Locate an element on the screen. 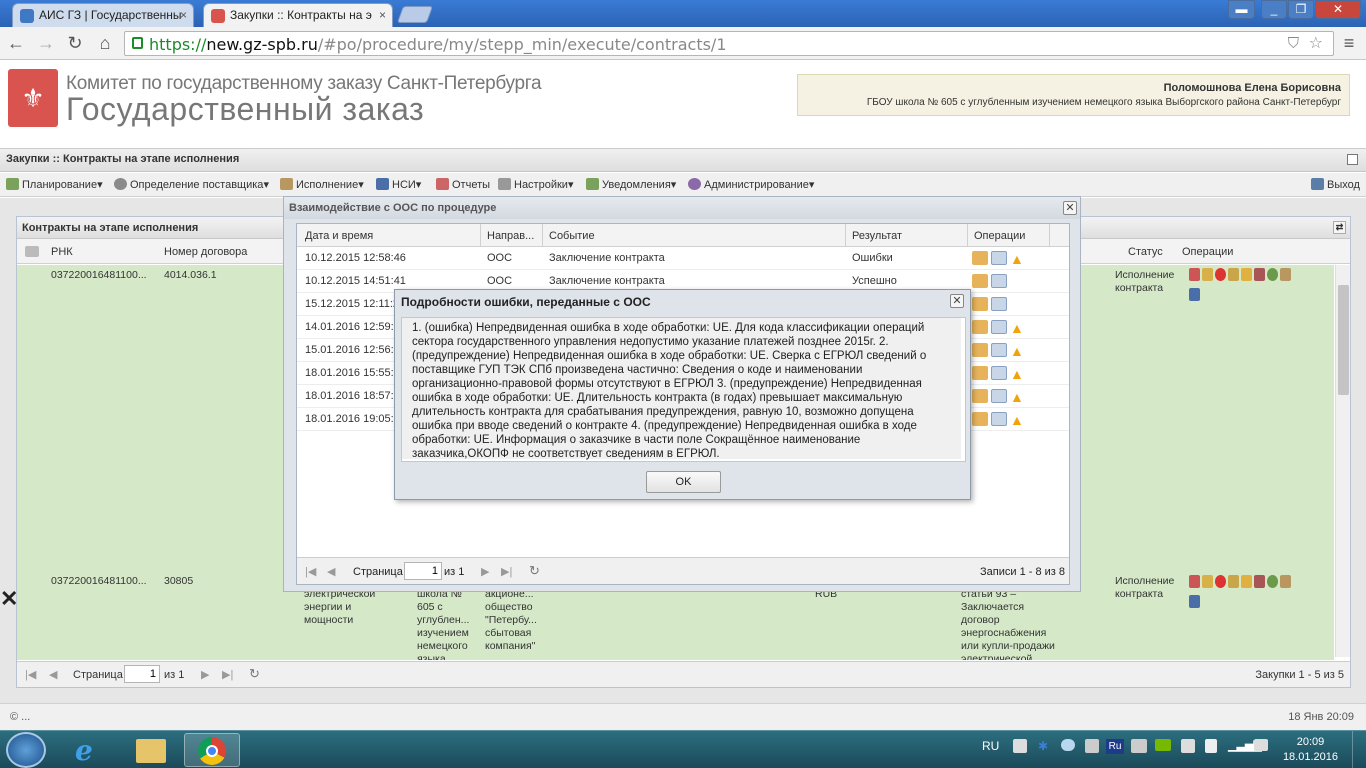  close-window-button: ✕ is located at coordinates (1338, 9).